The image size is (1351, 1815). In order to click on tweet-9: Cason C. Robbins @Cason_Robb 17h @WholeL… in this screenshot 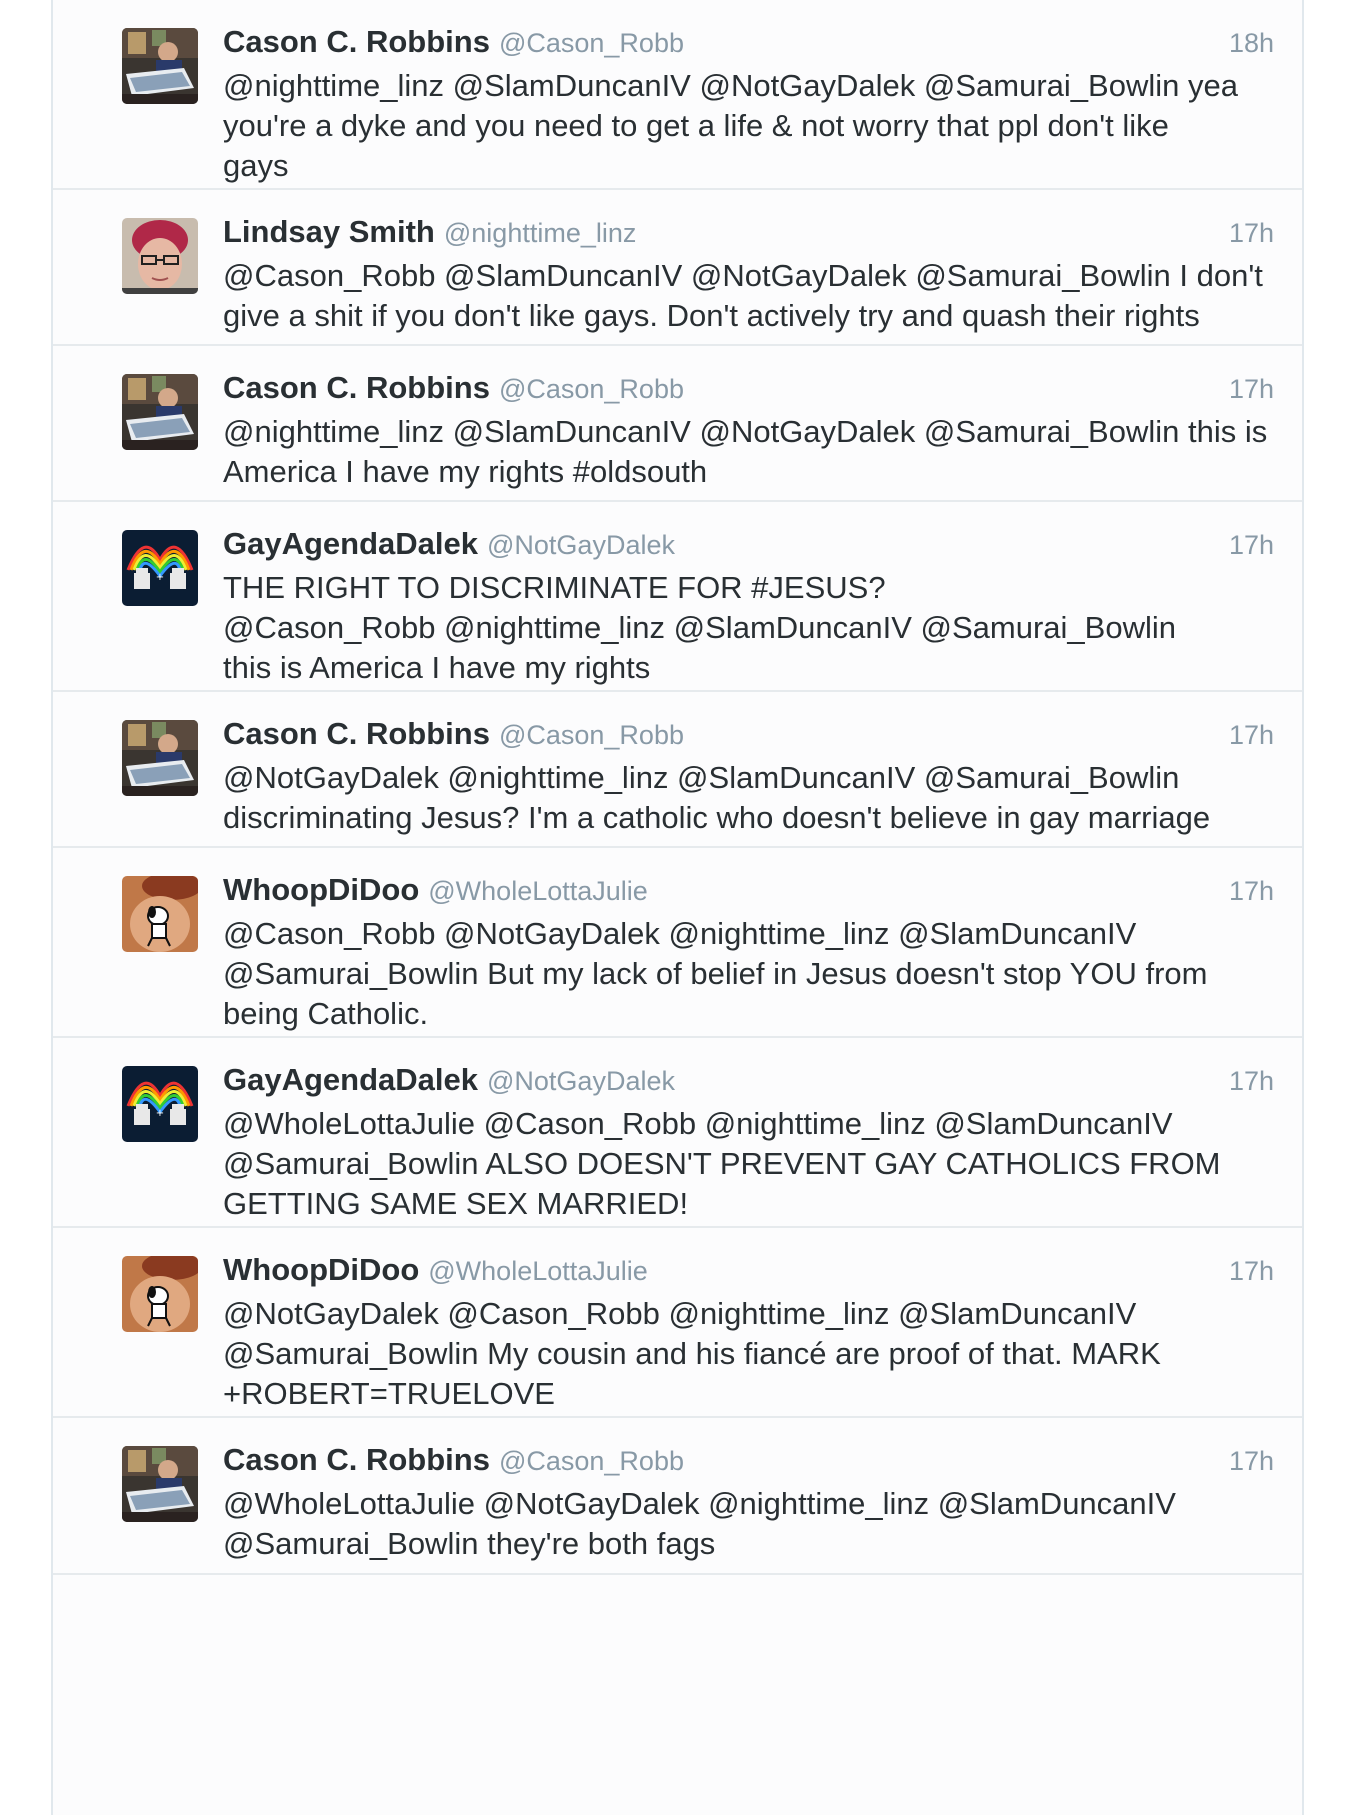, I will do `click(677, 1496)`.